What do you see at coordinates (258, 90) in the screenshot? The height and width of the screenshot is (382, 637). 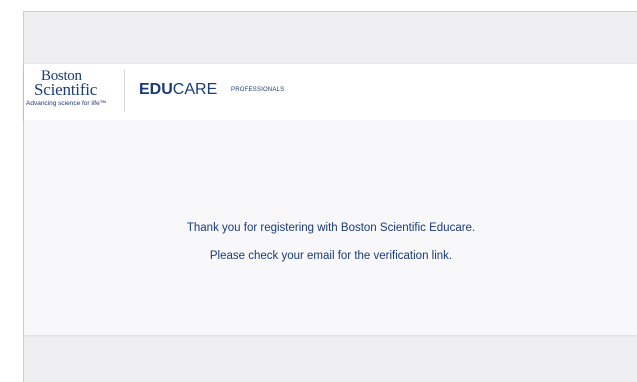 I see `brand-professionals: PROFESSIONALS` at bounding box center [258, 90].